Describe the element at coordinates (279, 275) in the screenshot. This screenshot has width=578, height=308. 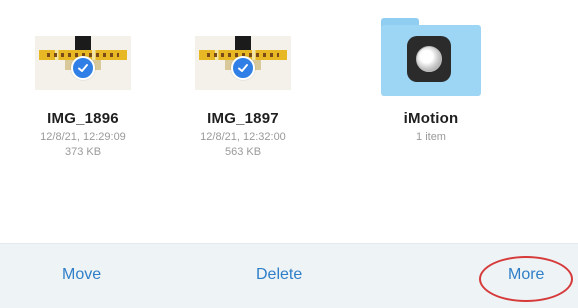
I see `delete-button: Delete` at that location.